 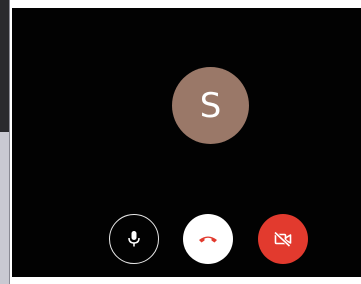 I want to click on left-window-edge-dark, so click(x=4, y=66).